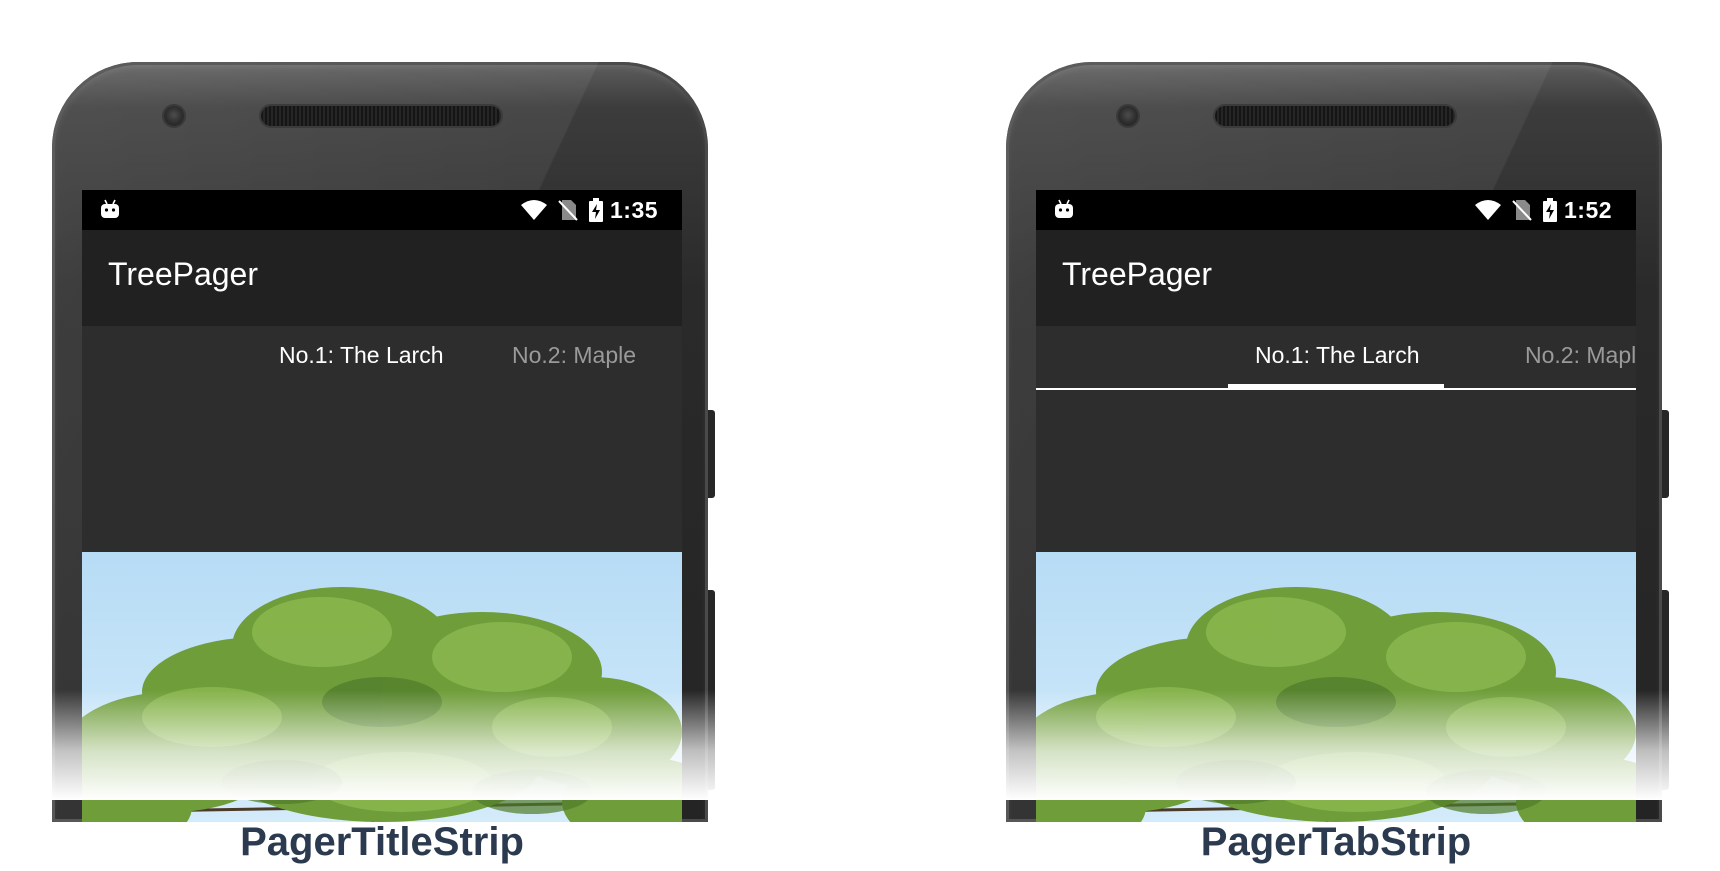 This screenshot has width=1720, height=871. I want to click on caption-pager-title-strip: PagerTitleStrip, so click(382, 842).